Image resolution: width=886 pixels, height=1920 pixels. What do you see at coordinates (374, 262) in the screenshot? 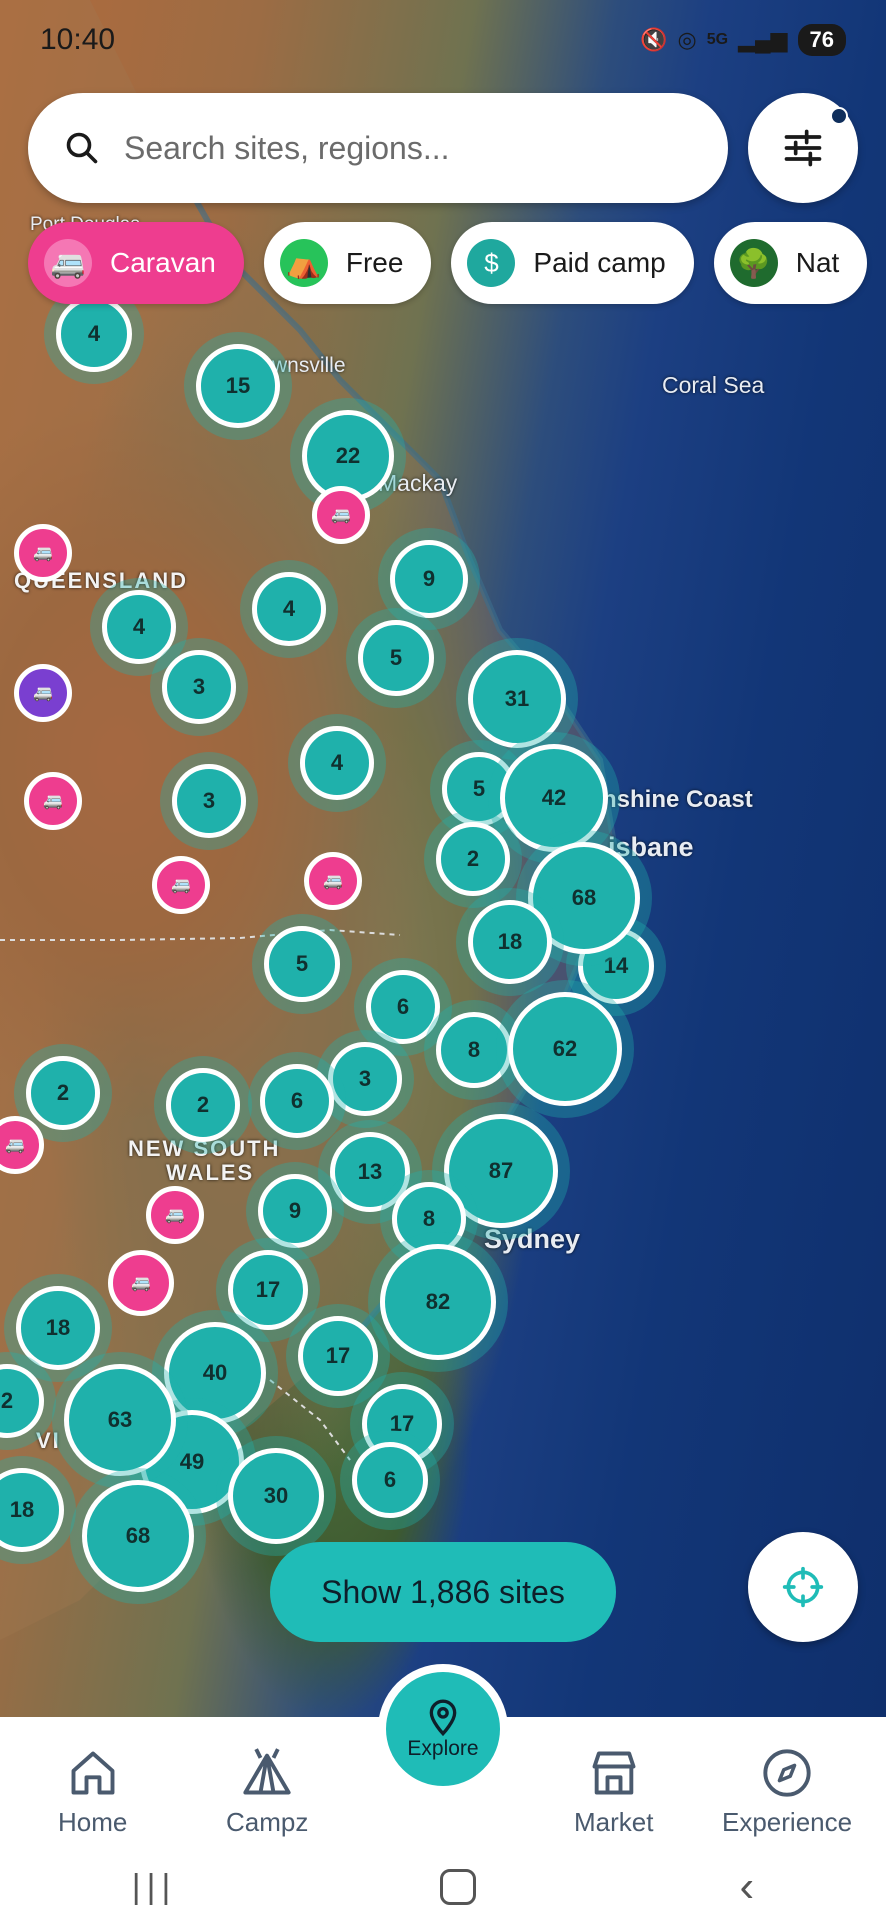
I see `chip-label: Free` at bounding box center [374, 262].